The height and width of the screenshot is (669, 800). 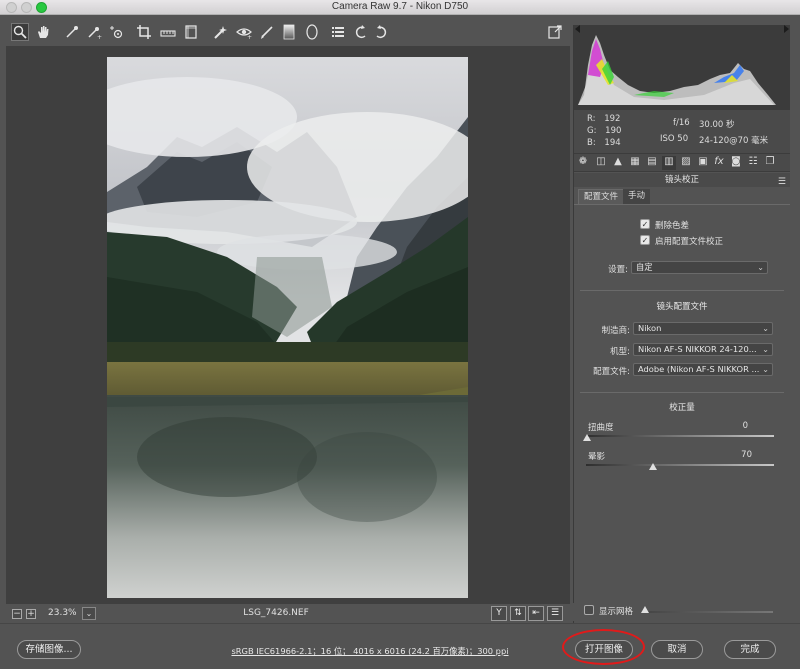 I want to click on correction-amount-section-title: 校正量, so click(x=682, y=408).